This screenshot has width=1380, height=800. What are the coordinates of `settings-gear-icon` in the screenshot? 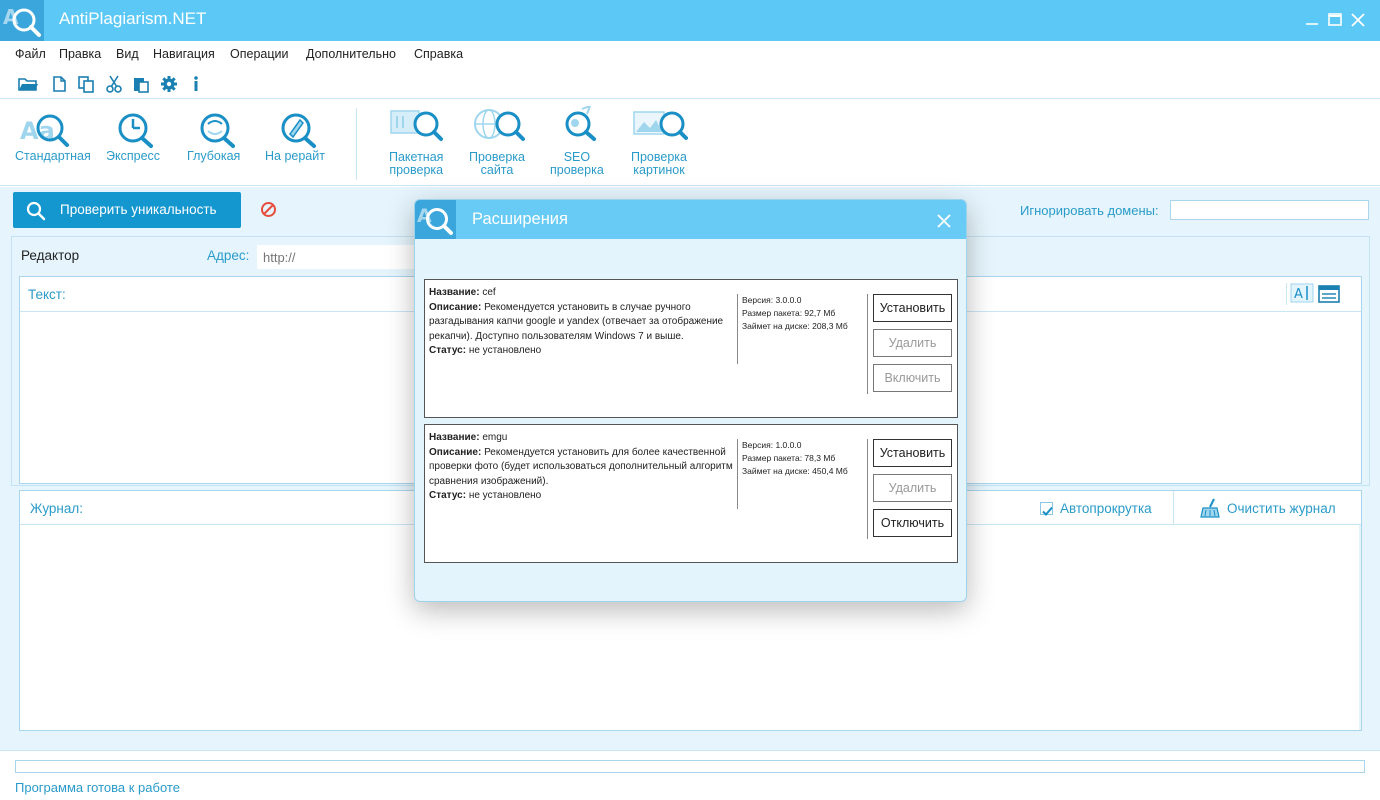 It's located at (169, 84).